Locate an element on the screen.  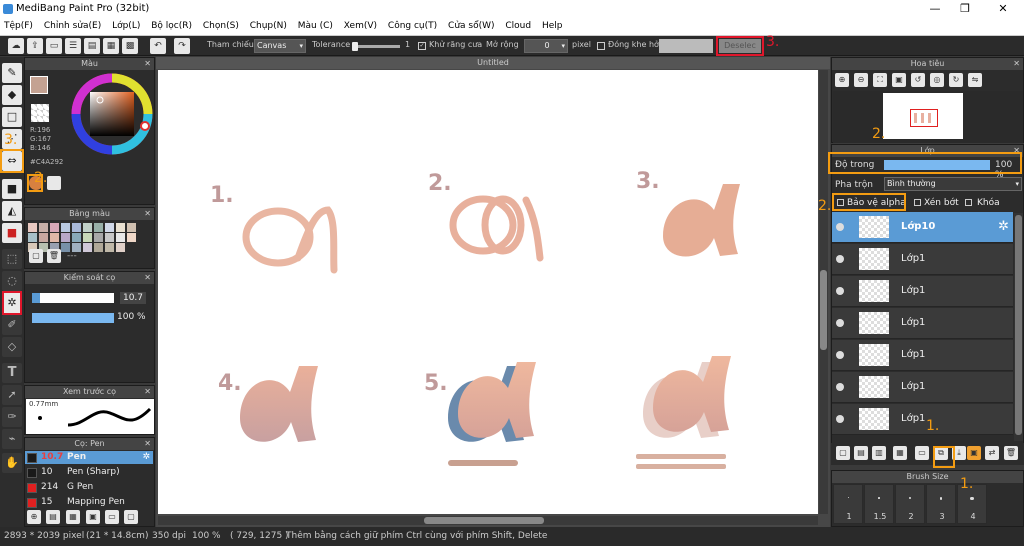
new-8bit-layer-icon: ▥ is located at coordinates (879, 453).